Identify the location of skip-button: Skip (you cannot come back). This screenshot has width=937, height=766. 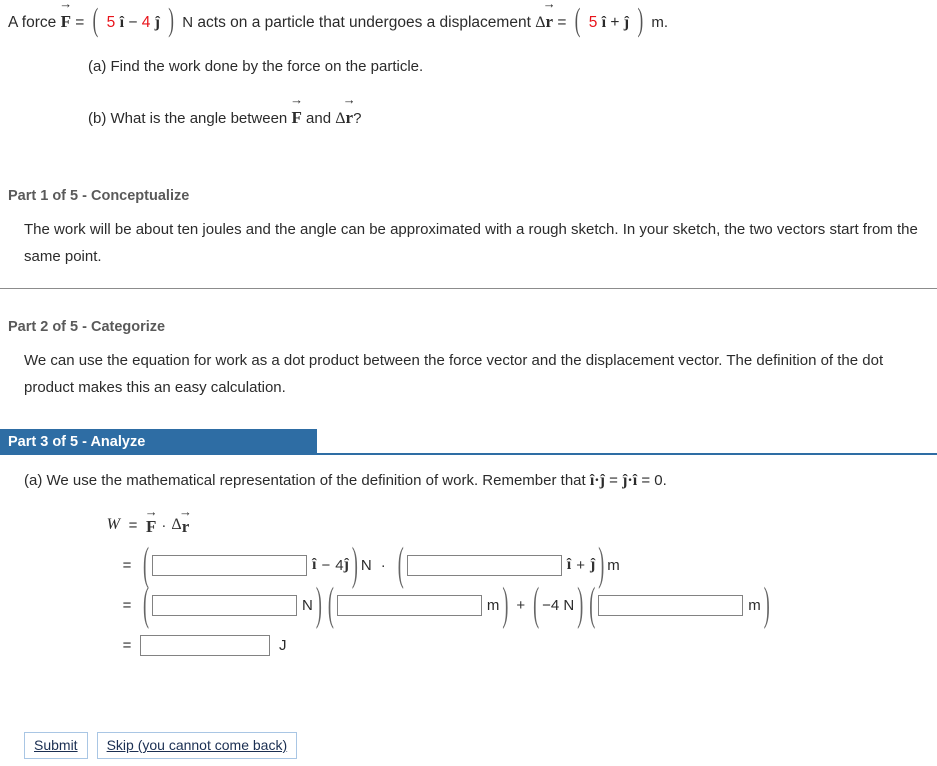
(197, 745).